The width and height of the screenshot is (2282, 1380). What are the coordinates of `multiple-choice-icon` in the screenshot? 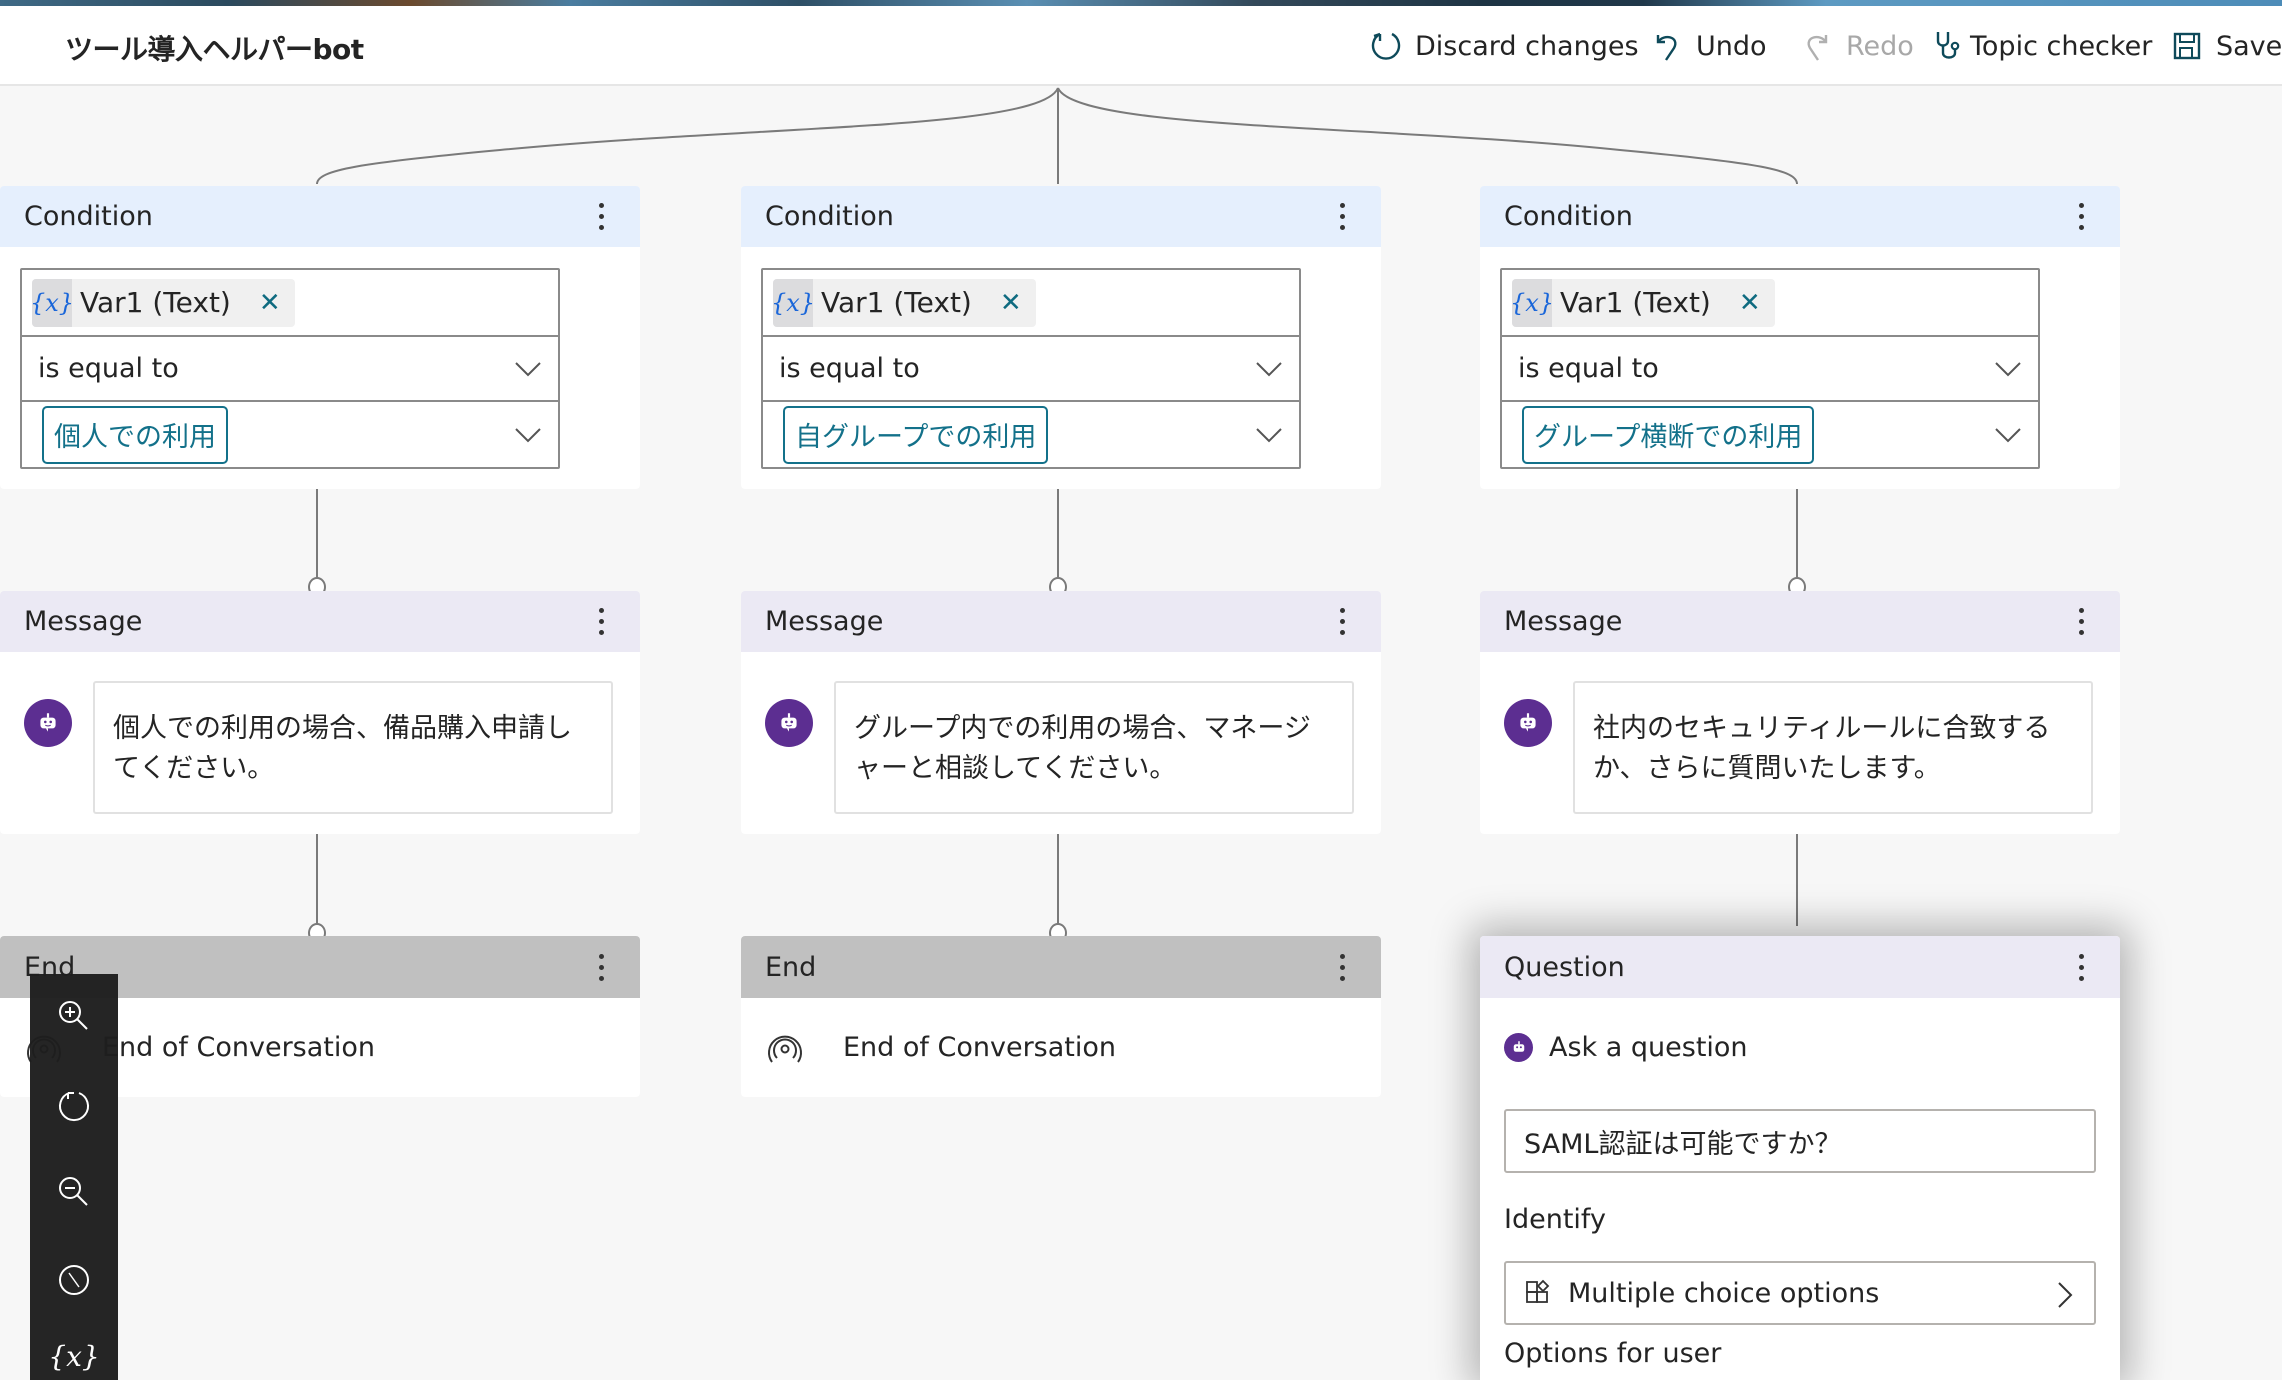 It's located at (1538, 1291).